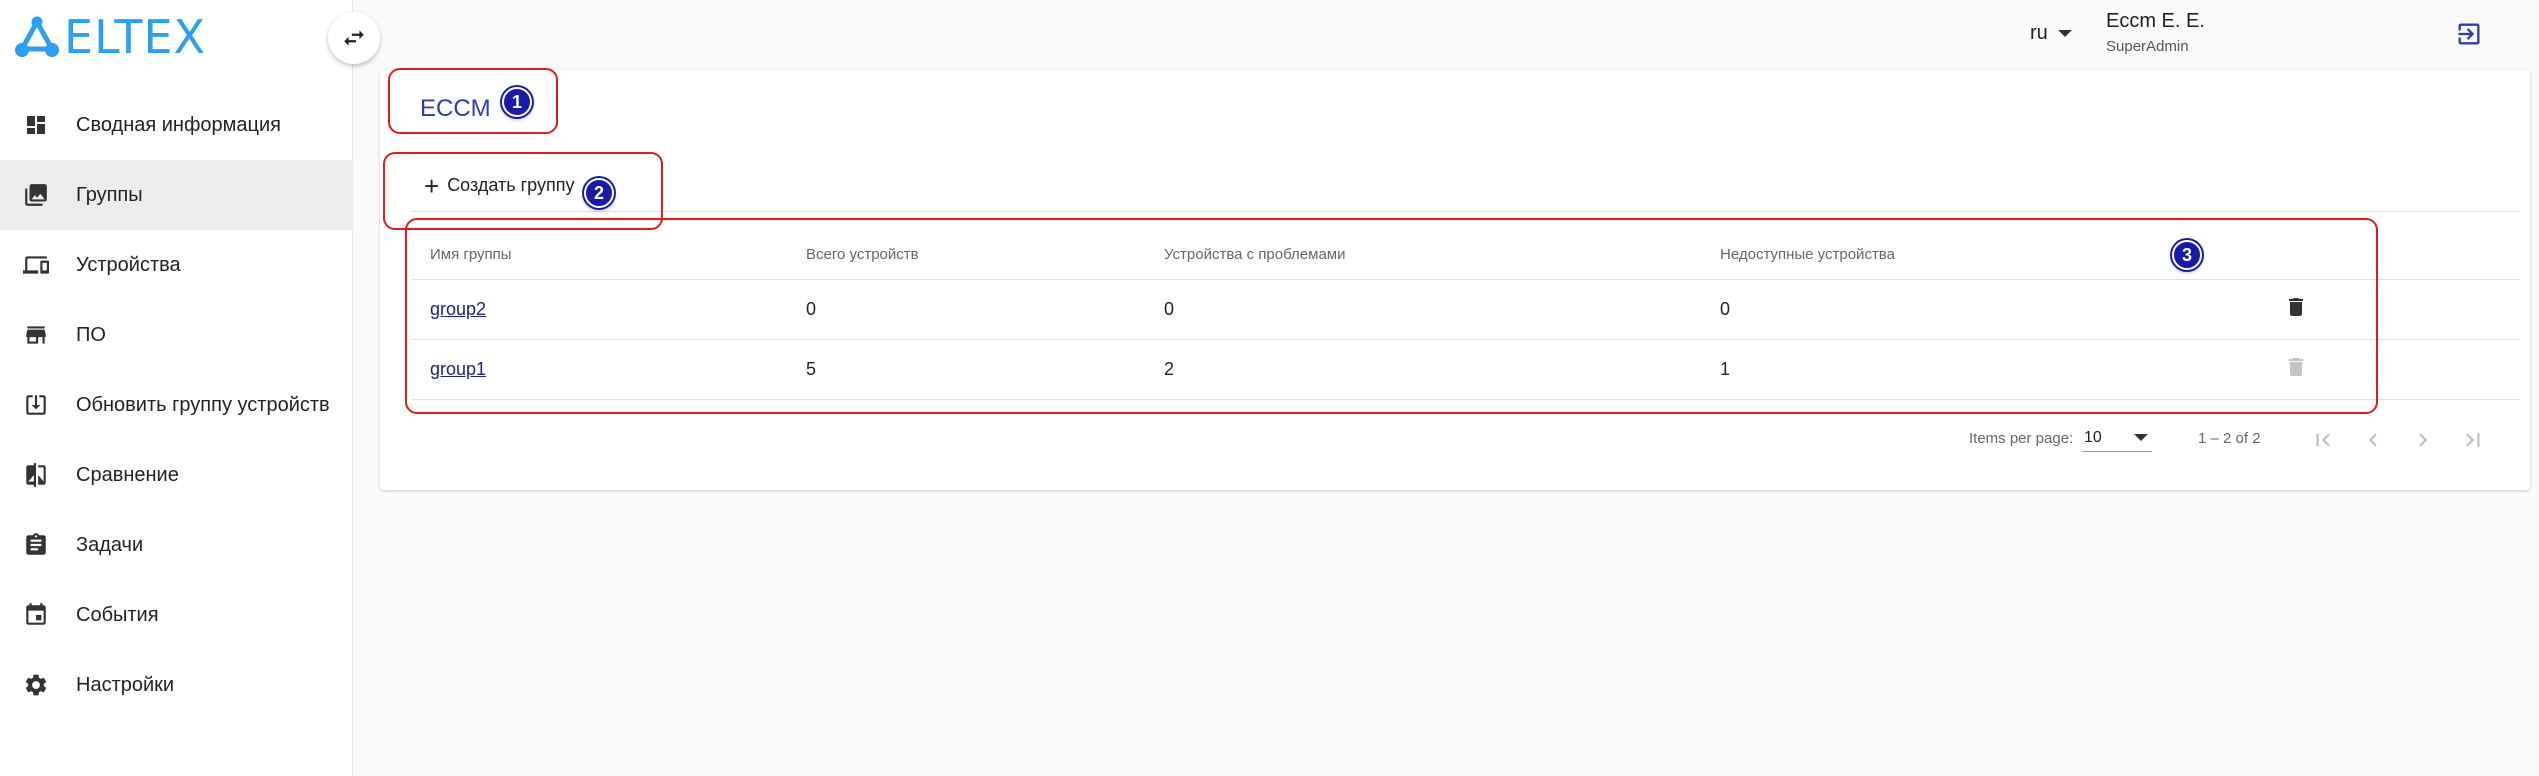 This screenshot has width=2539, height=776. What do you see at coordinates (176, 685) in the screenshot?
I see `sidebar-item-settings: Настройки` at bounding box center [176, 685].